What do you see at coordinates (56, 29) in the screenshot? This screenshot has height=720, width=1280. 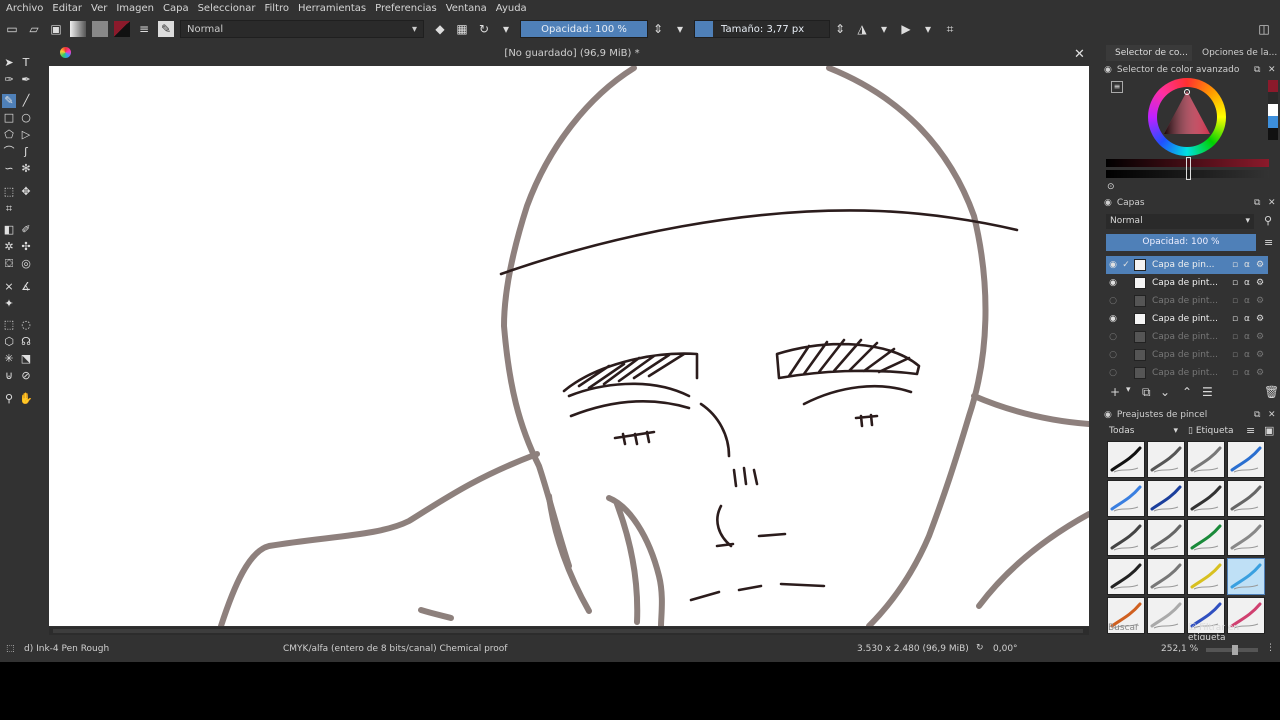 I see `save-icon: ▣` at bounding box center [56, 29].